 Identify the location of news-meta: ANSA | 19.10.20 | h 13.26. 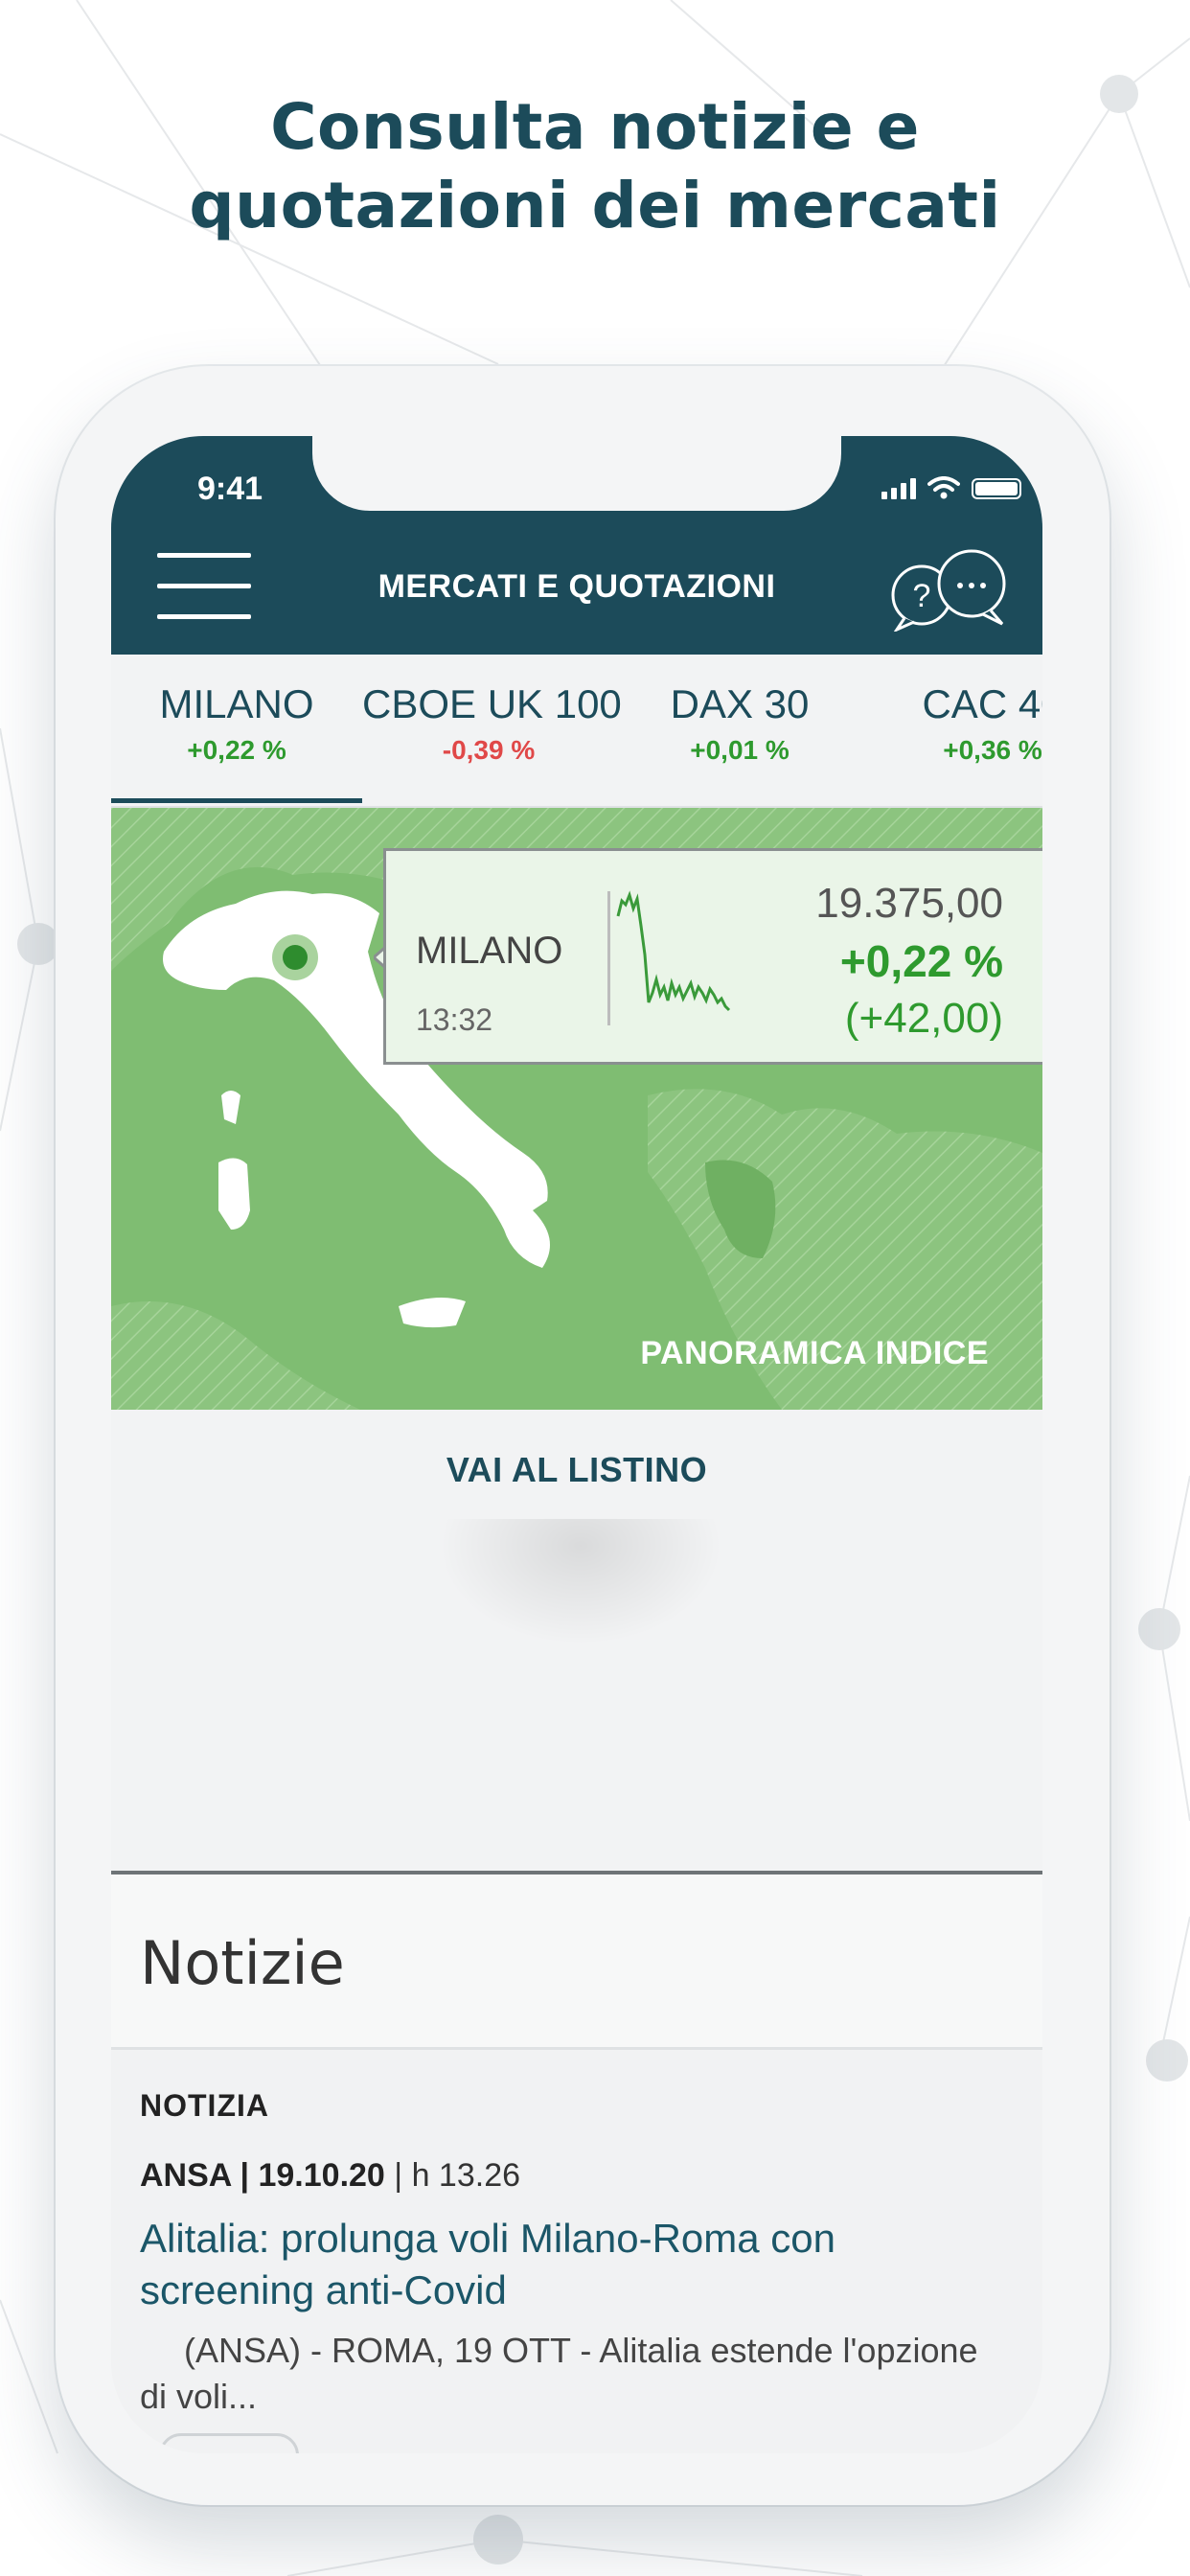
(330, 2176).